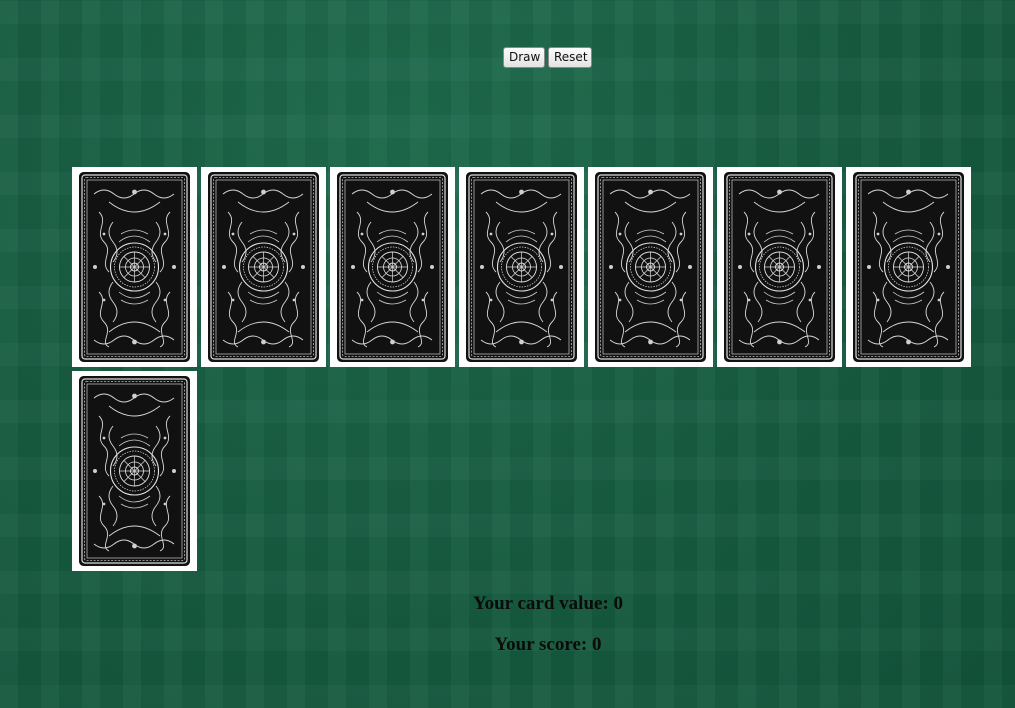 The width and height of the screenshot is (1015, 708). I want to click on controls-bar: Draw Reset, so click(547, 57).